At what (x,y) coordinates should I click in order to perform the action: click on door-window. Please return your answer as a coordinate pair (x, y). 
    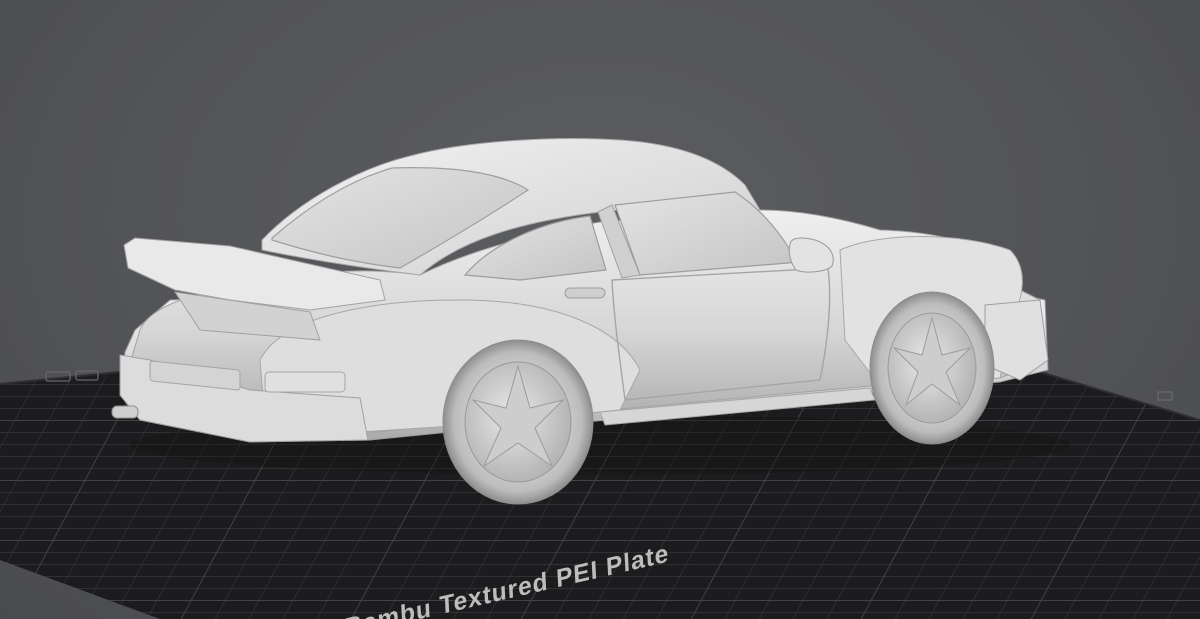
    Looking at the image, I should click on (708, 233).